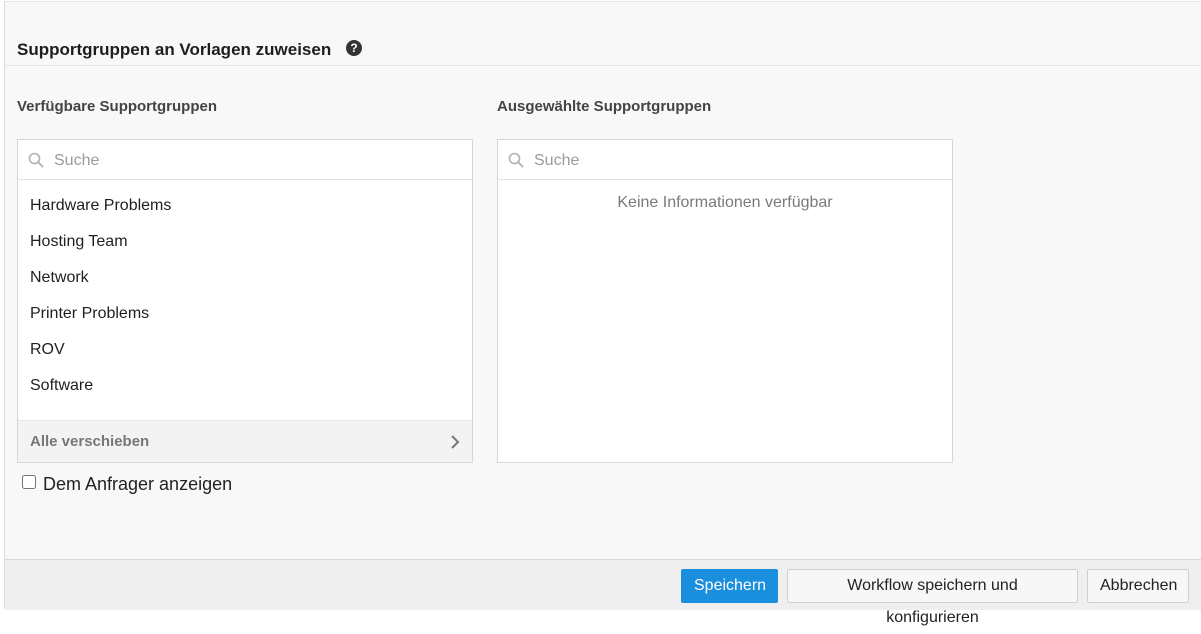 The image size is (1201, 634). I want to click on selected-groups-label: Ausgewählte Supportgruppen, so click(604, 106).